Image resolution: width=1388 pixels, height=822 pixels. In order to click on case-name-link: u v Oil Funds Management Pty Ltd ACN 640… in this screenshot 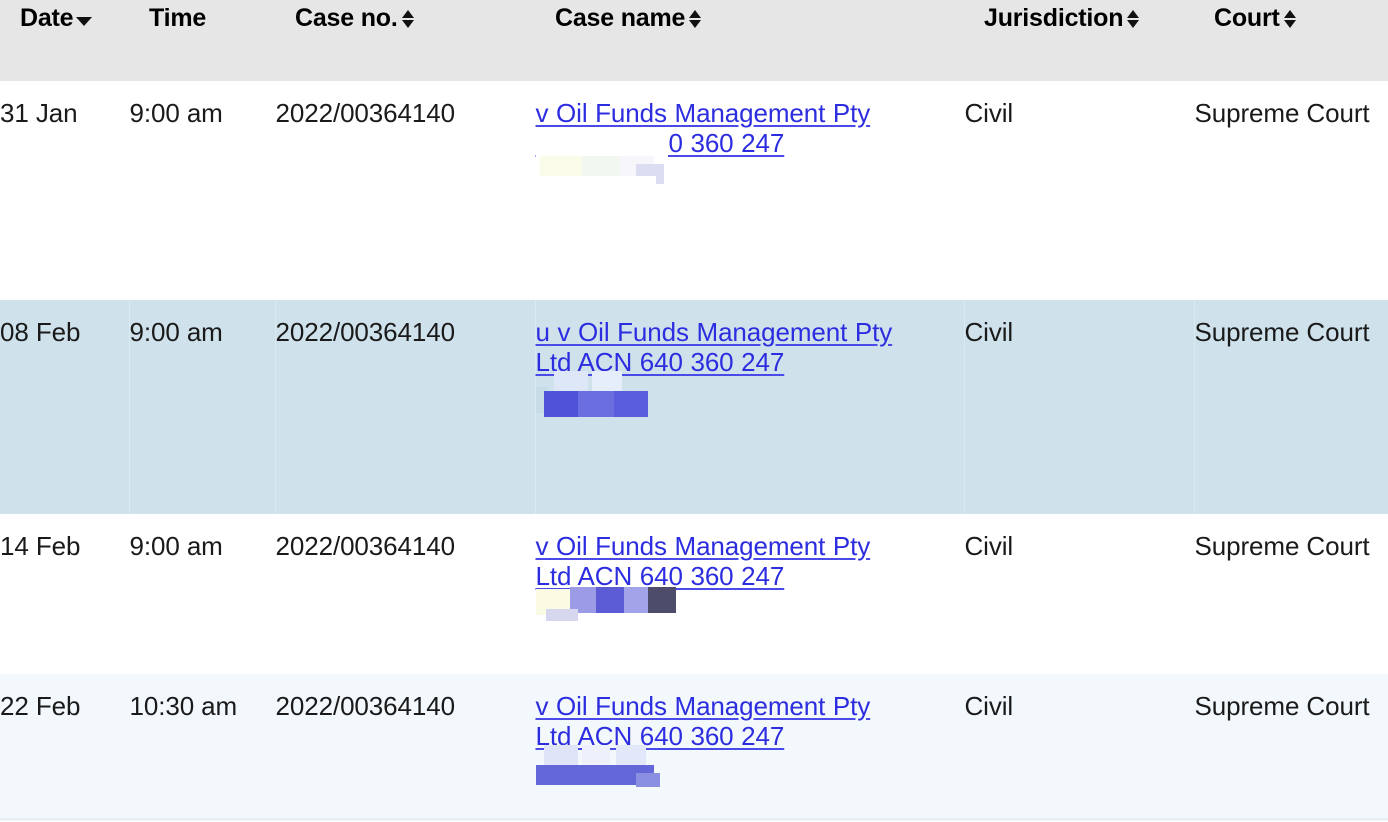, I will do `click(714, 347)`.